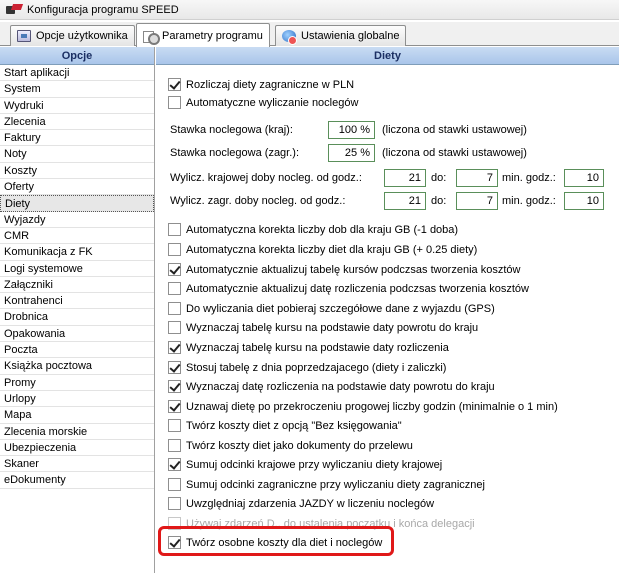  I want to click on checkbox-label: Automatyczne wyliczanie noclegów, so click(272, 102).